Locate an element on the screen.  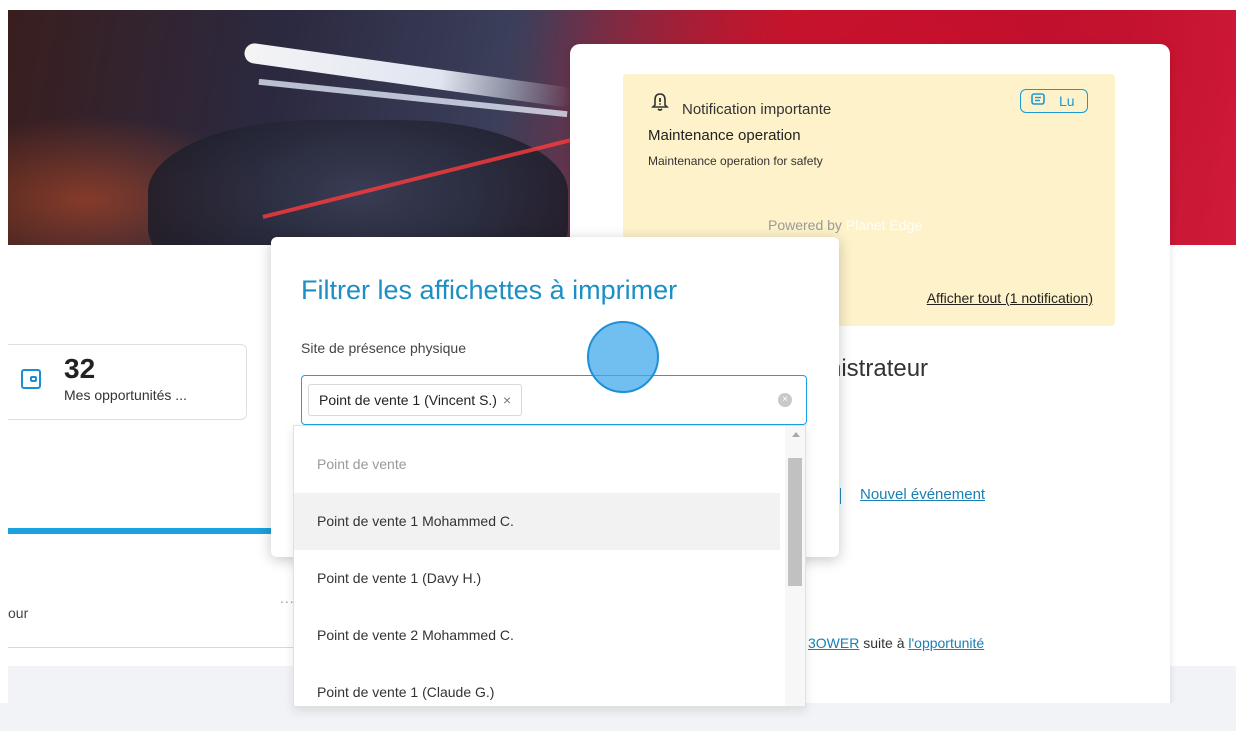
history-entity-link: 3OWER is located at coordinates (833, 643).